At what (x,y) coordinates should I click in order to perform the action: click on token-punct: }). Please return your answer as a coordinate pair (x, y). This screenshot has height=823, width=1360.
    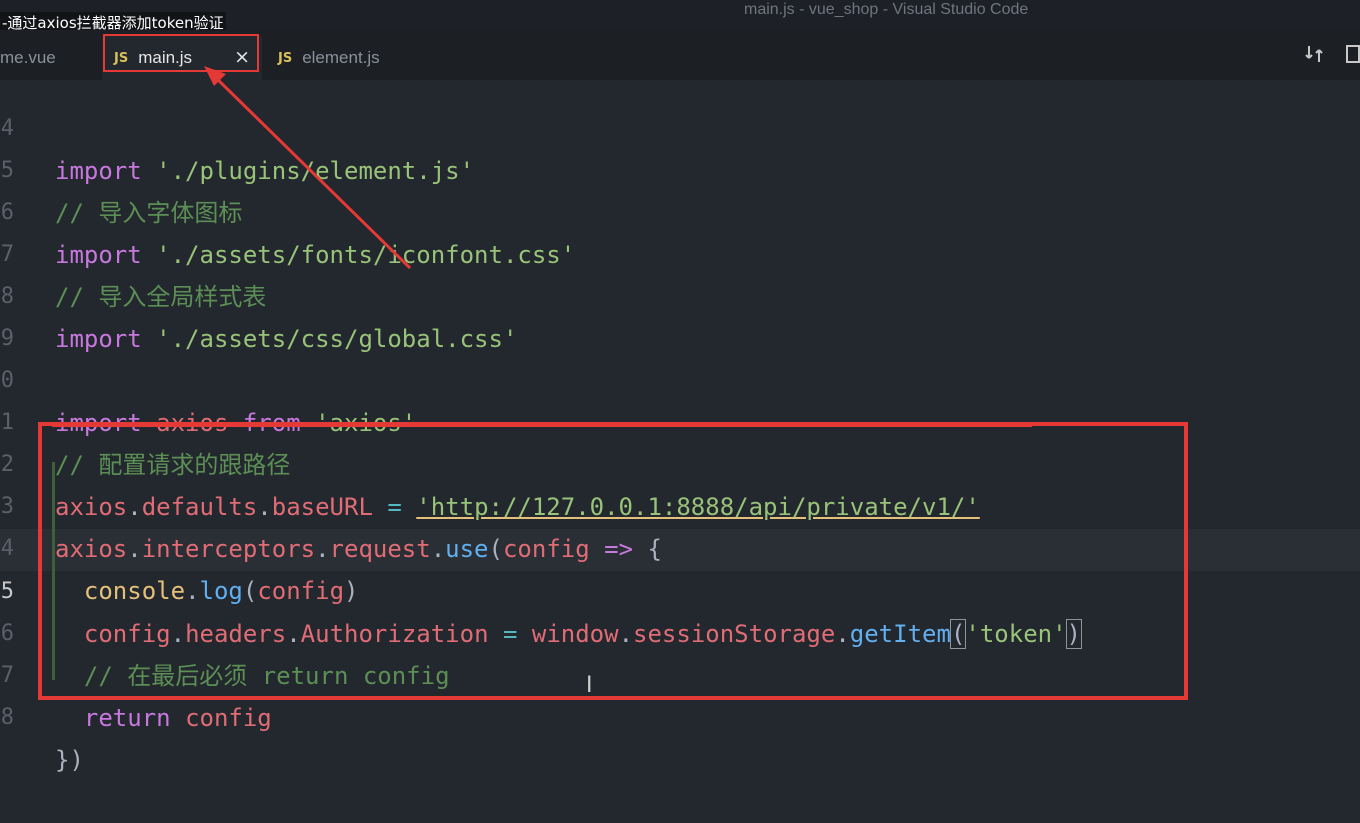
    Looking at the image, I should click on (69, 760).